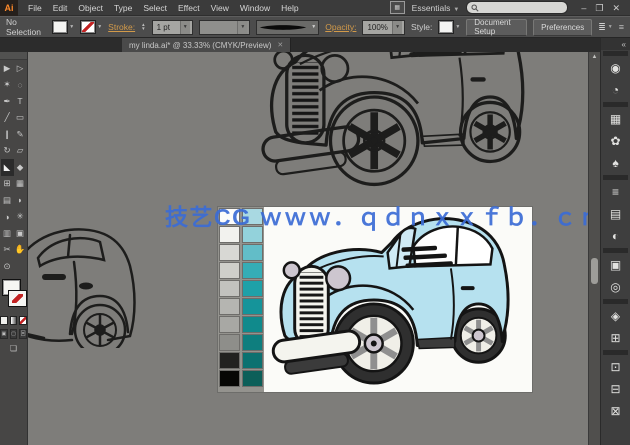 This screenshot has width=630, height=445. Describe the element at coordinates (7, 85) in the screenshot. I see `magic-wand-tool: ✶` at that location.